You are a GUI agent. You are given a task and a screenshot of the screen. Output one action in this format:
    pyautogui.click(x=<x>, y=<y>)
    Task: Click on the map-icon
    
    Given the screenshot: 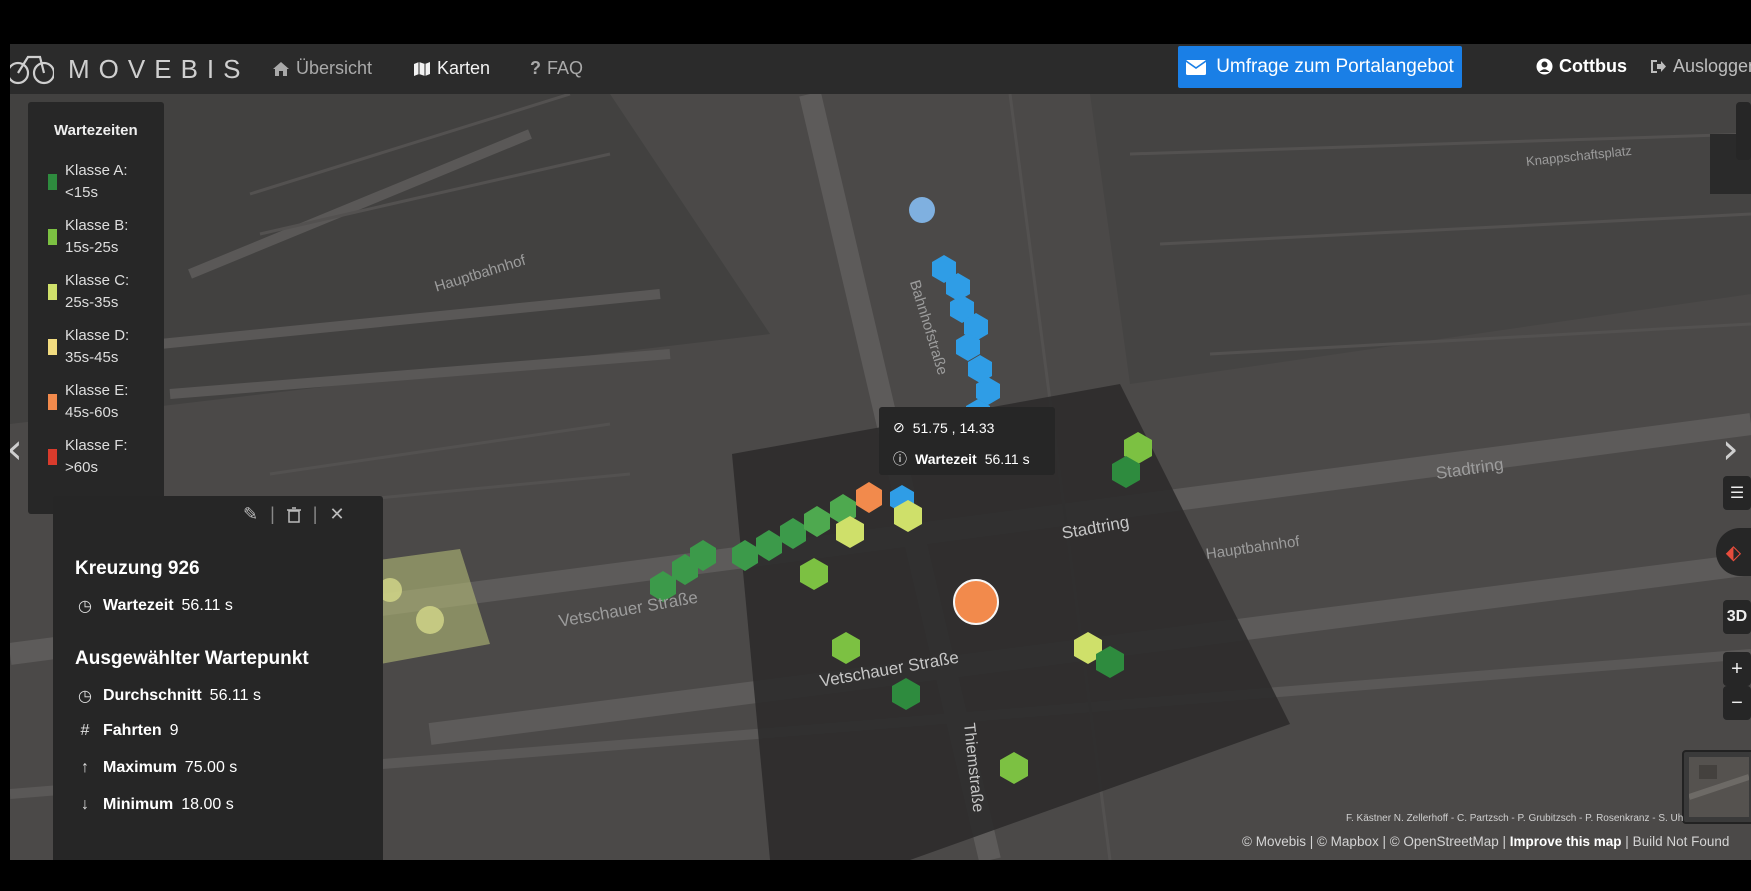 What is the action you would take?
    pyautogui.click(x=422, y=68)
    